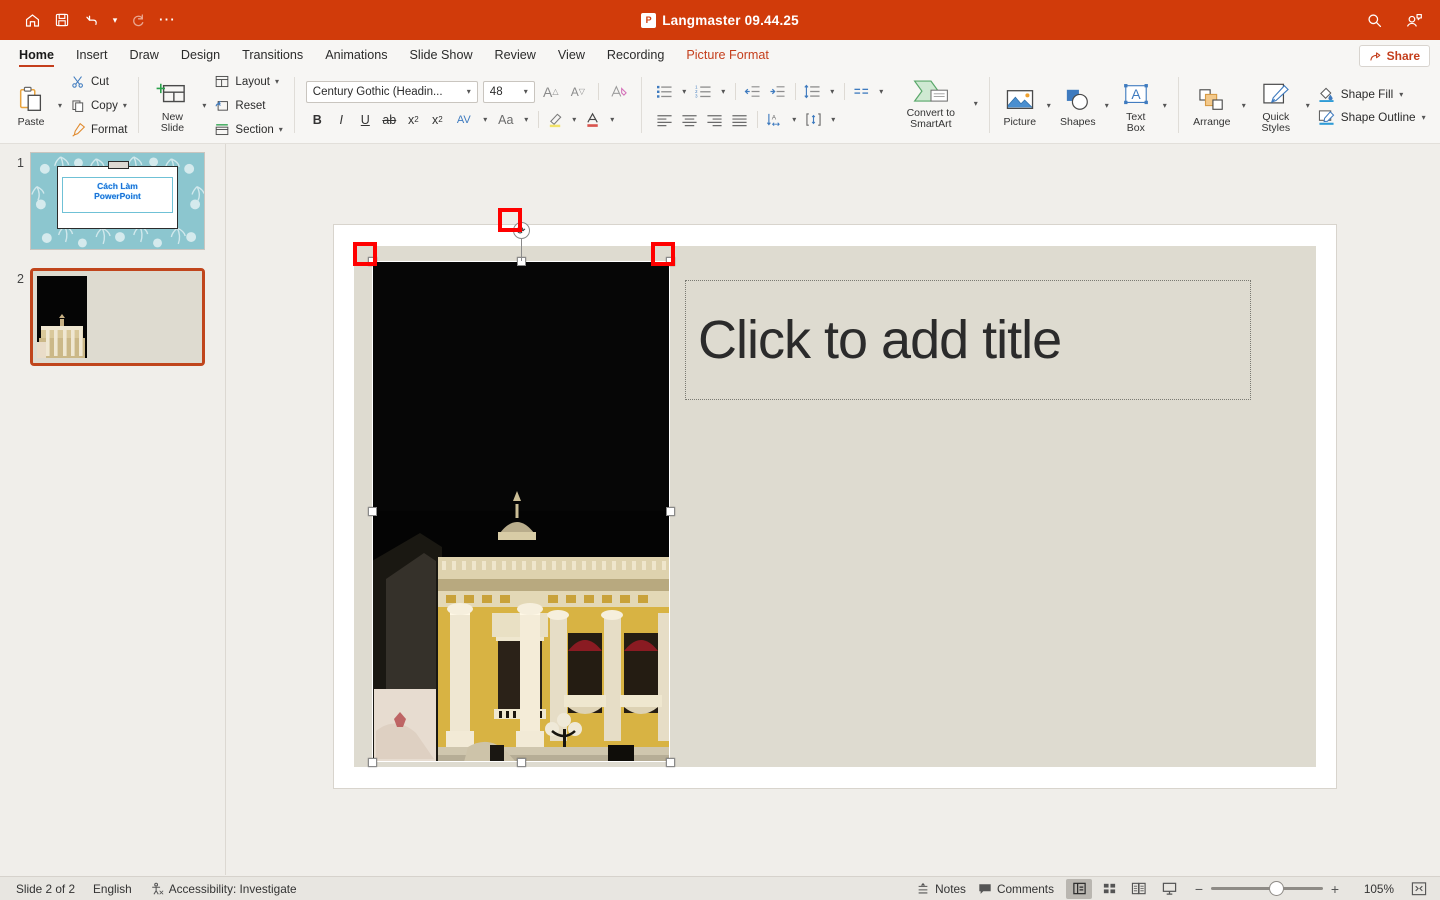 This screenshot has width=1440, height=900. Describe the element at coordinates (1401, 94) in the screenshot. I see `shape-fill-caret-icon: ▾` at that location.